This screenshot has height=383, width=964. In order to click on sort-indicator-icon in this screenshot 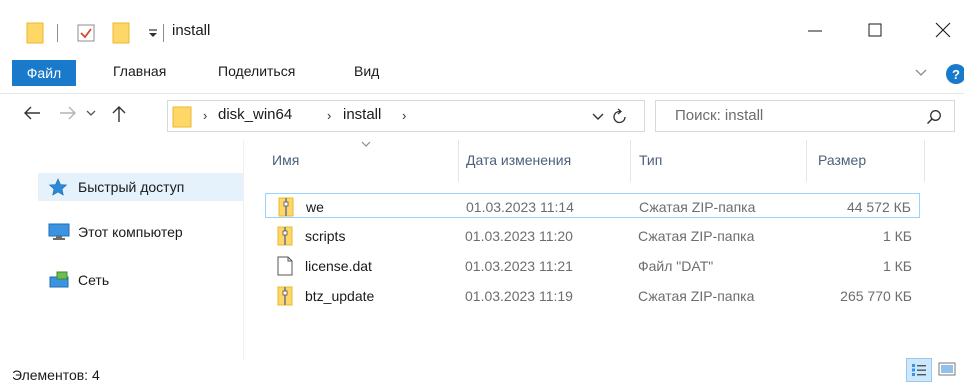, I will do `click(366, 144)`.